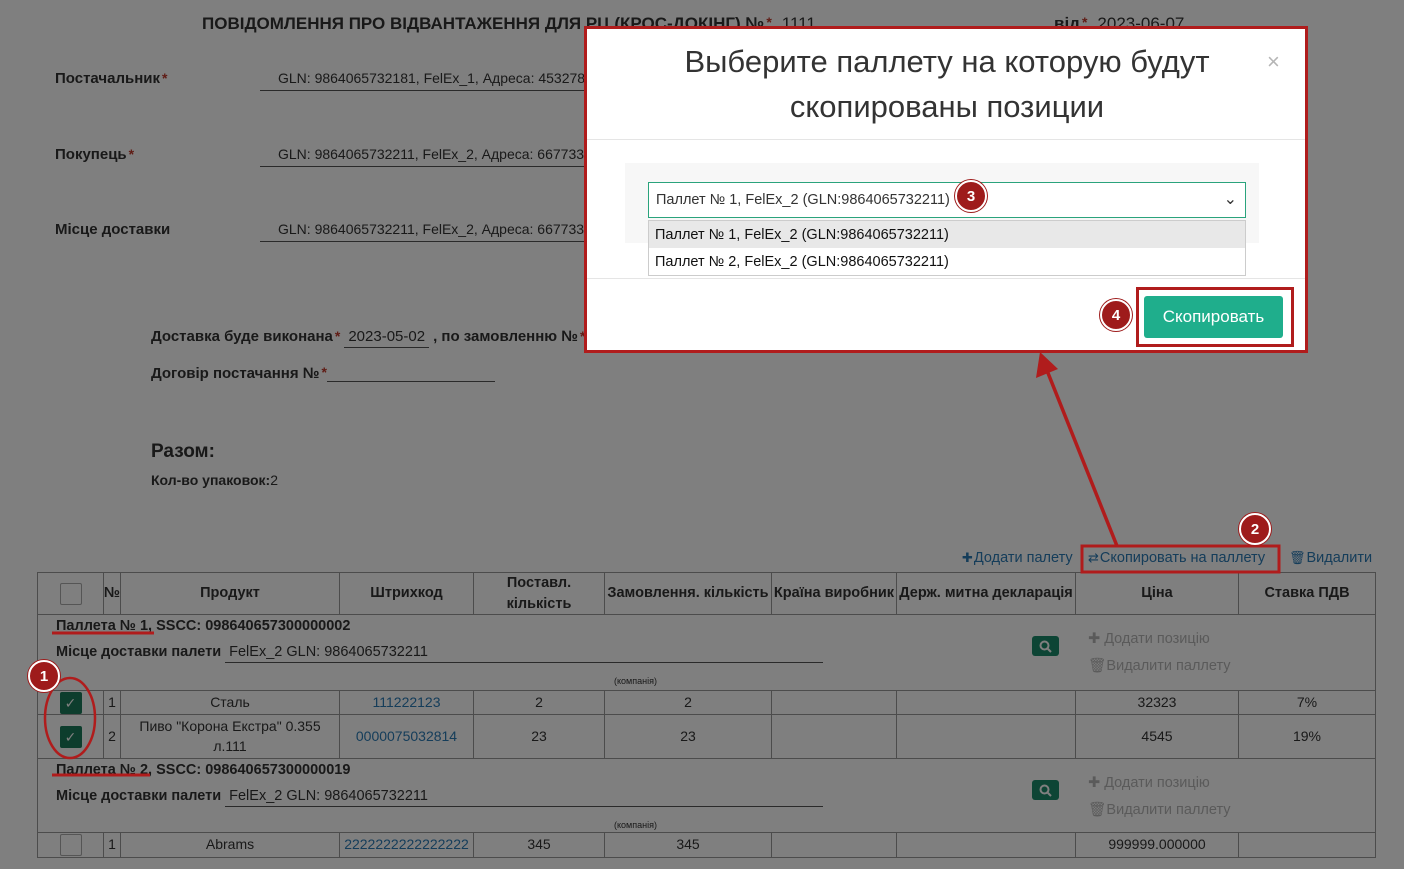 The image size is (1404, 869). I want to click on annotation-badge-2: 2, so click(1255, 529).